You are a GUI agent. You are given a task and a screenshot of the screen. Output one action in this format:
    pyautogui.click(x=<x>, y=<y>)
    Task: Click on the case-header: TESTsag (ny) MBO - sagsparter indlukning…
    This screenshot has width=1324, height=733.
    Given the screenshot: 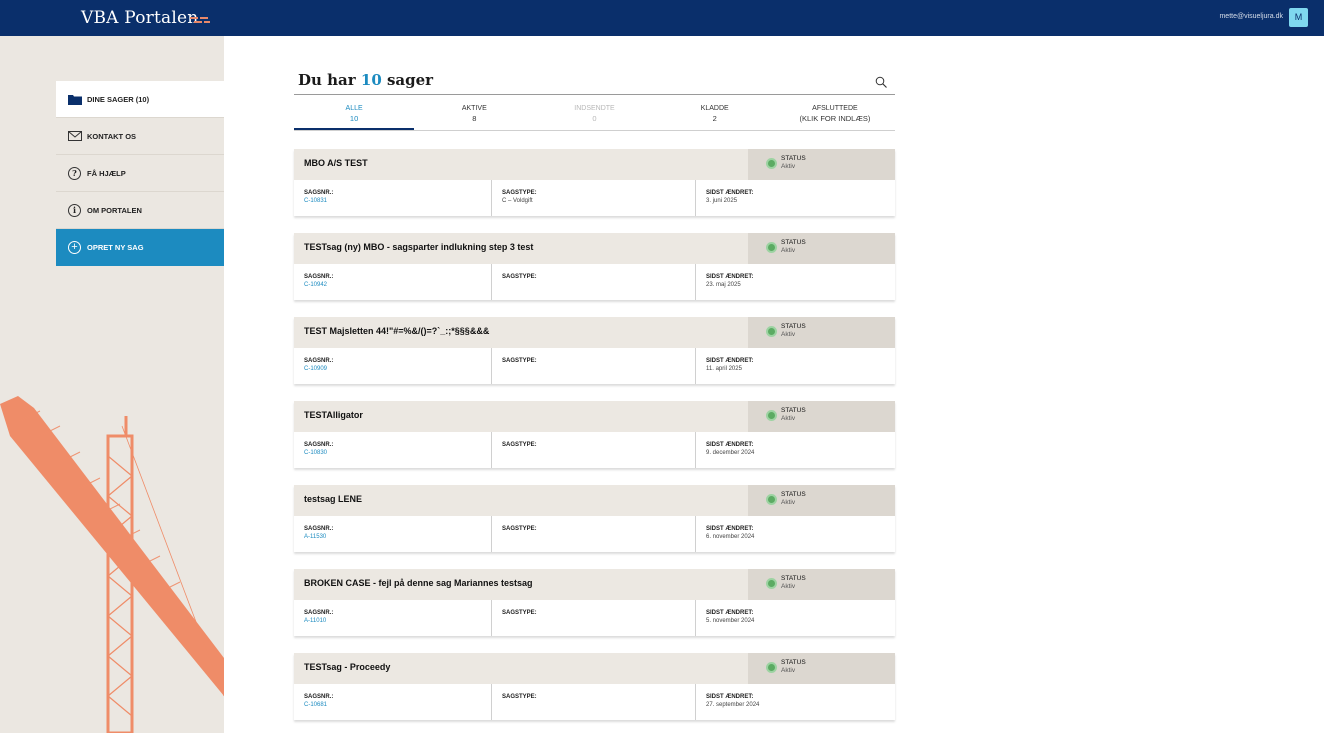 What is the action you would take?
    pyautogui.click(x=594, y=248)
    